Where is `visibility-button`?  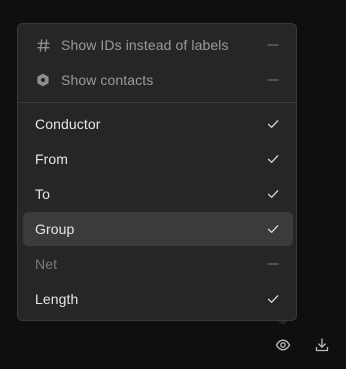
visibility-button is located at coordinates (283, 347).